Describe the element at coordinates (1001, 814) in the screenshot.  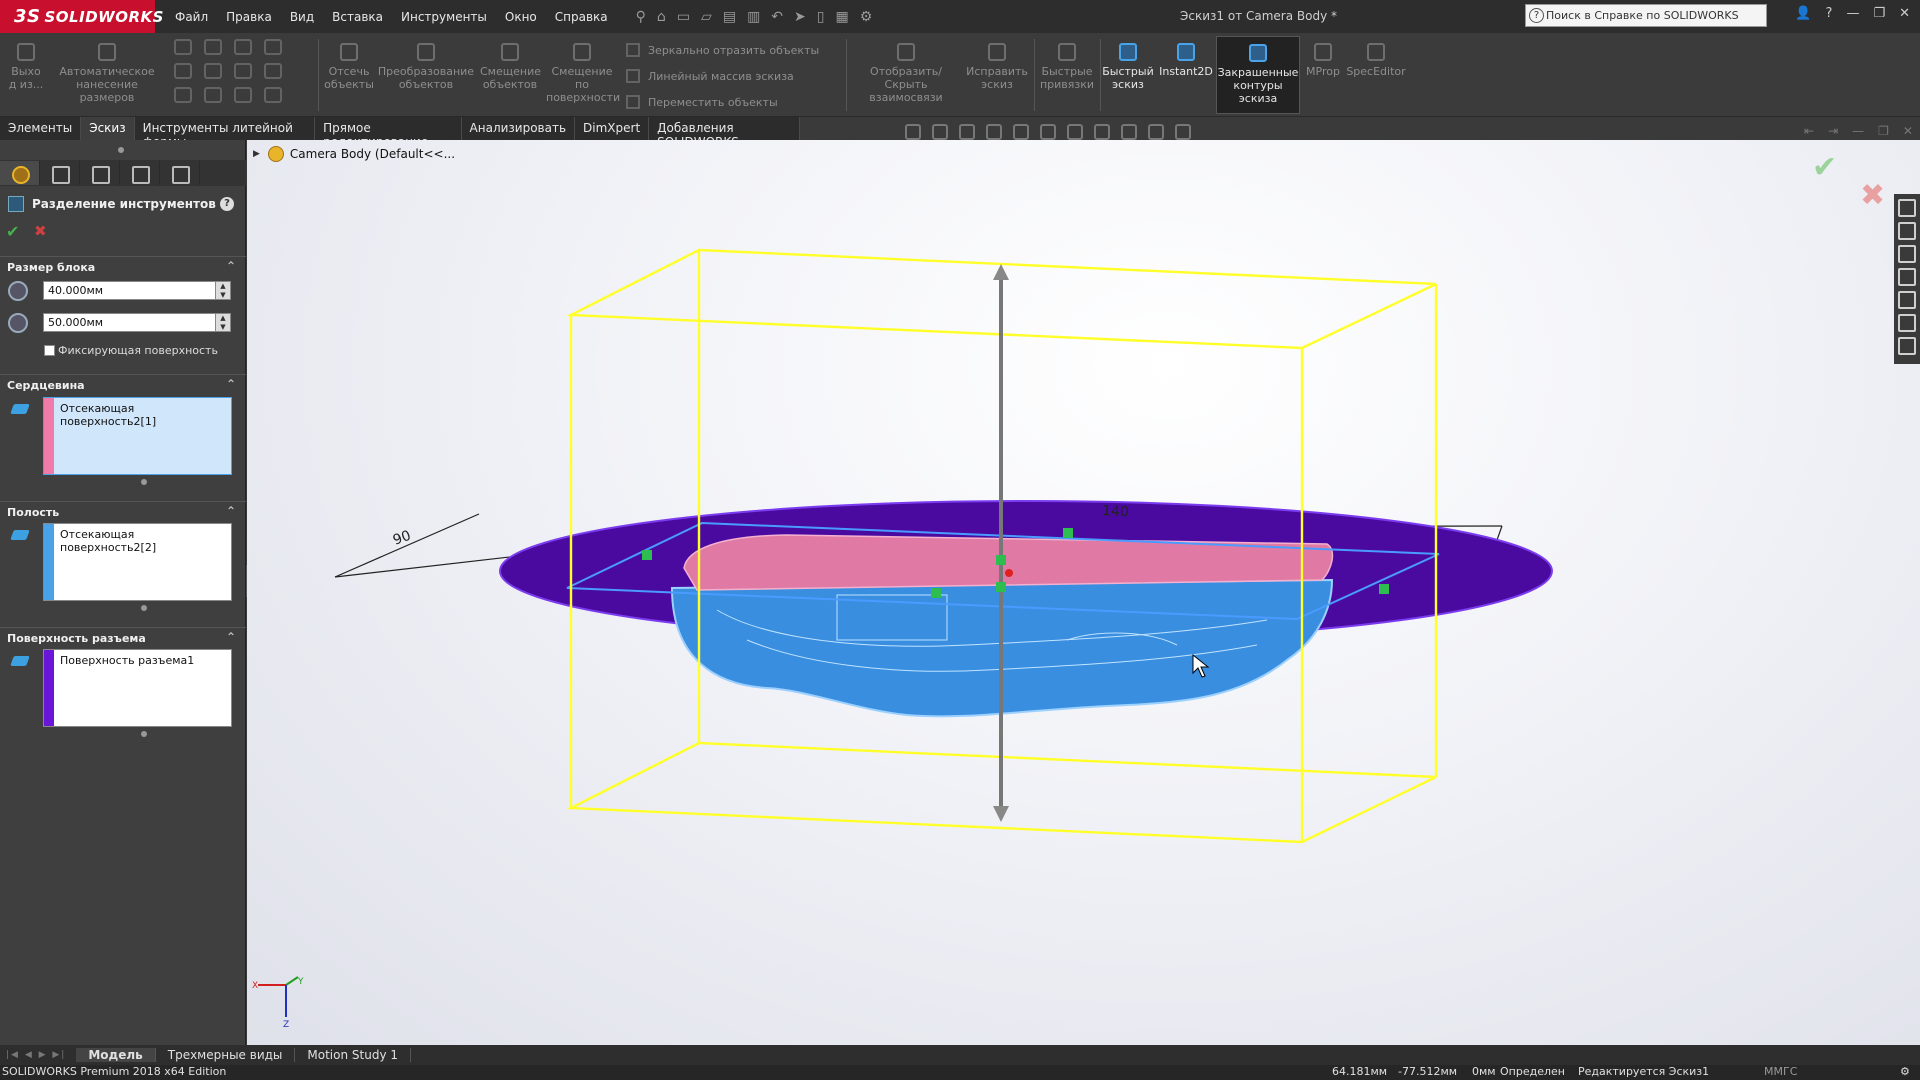
I see `arrow-down-icon` at that location.